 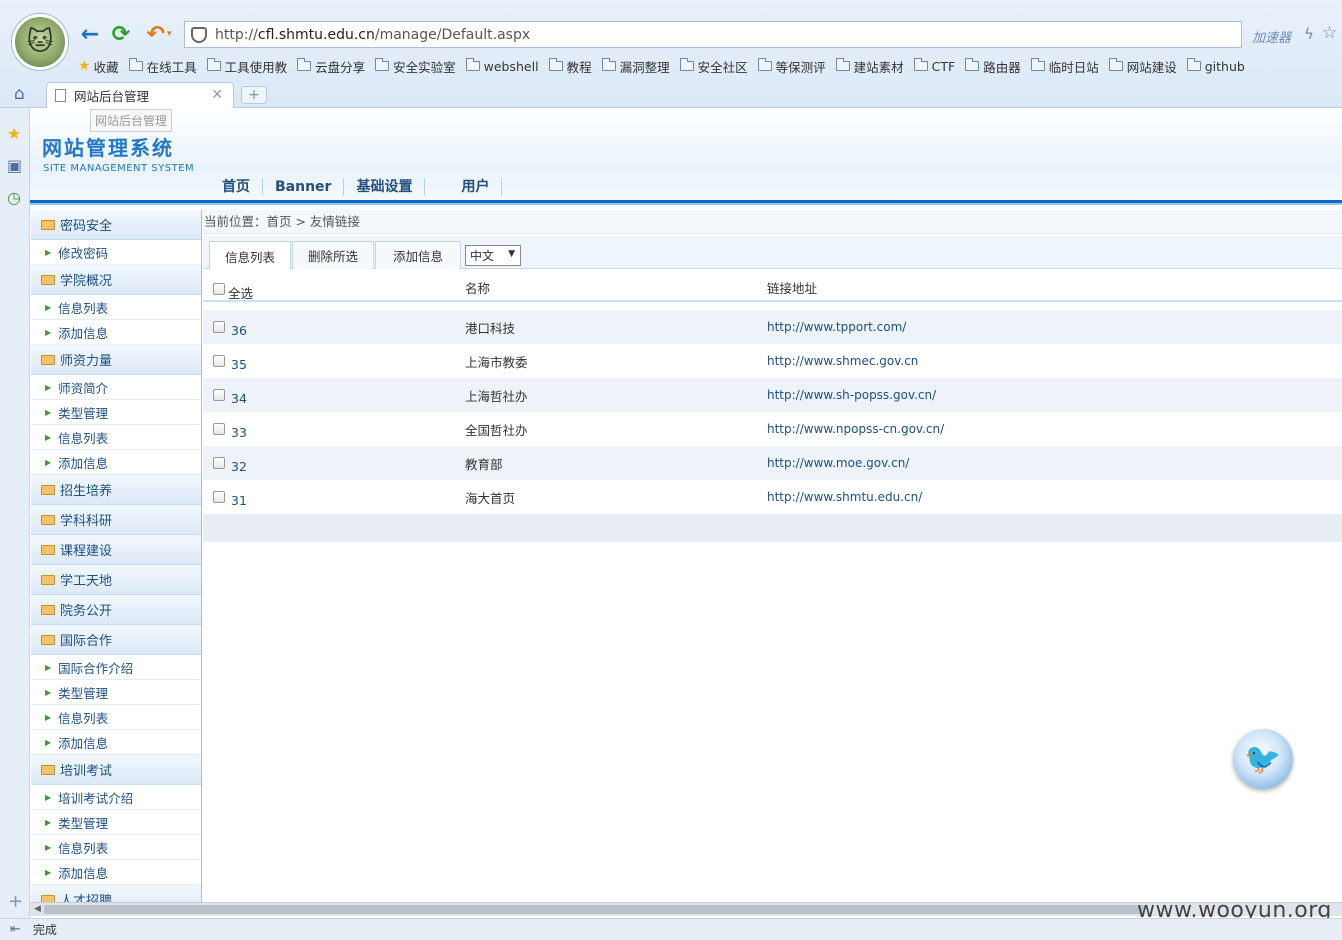 I want to click on row-url: http://www.tpport.com/, so click(x=836, y=327).